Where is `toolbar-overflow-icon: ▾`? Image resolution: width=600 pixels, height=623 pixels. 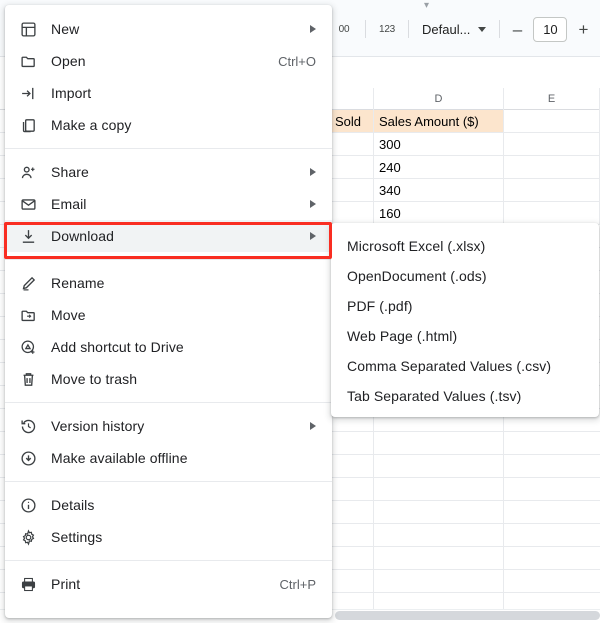 toolbar-overflow-icon: ▾ is located at coordinates (427, 5).